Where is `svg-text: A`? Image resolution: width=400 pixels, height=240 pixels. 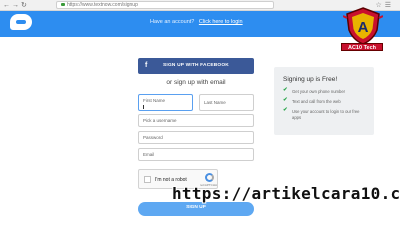
svg-text: A is located at coordinates (363, 27).